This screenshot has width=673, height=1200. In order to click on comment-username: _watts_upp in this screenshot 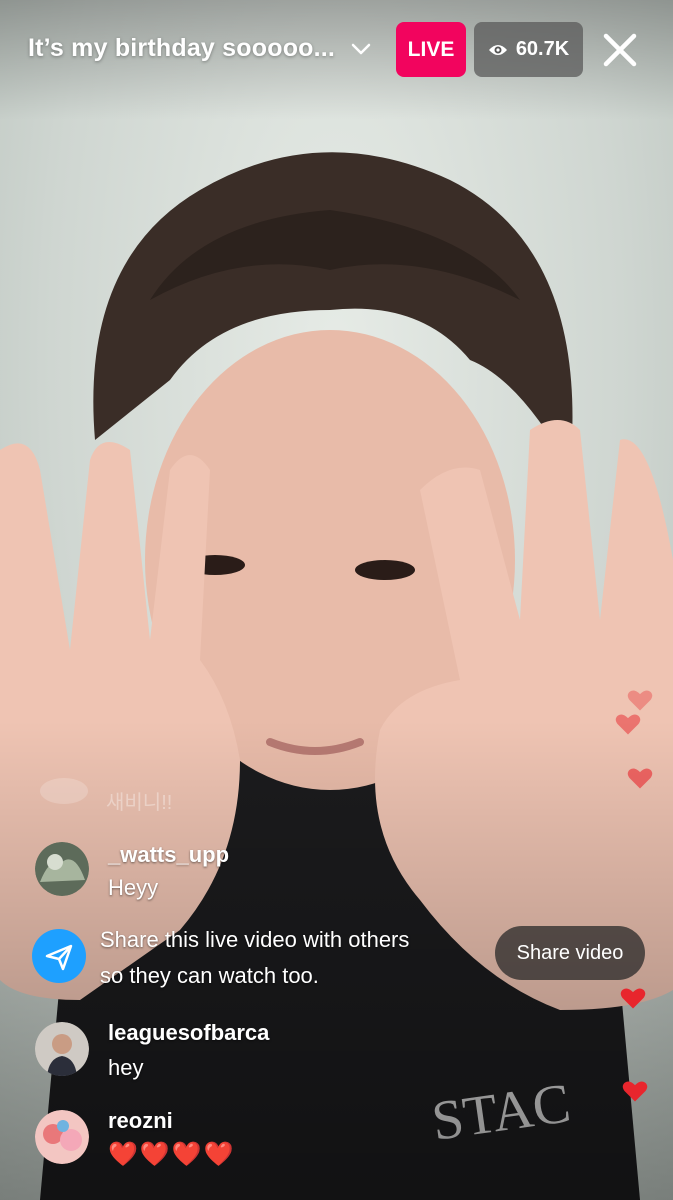, I will do `click(168, 855)`.